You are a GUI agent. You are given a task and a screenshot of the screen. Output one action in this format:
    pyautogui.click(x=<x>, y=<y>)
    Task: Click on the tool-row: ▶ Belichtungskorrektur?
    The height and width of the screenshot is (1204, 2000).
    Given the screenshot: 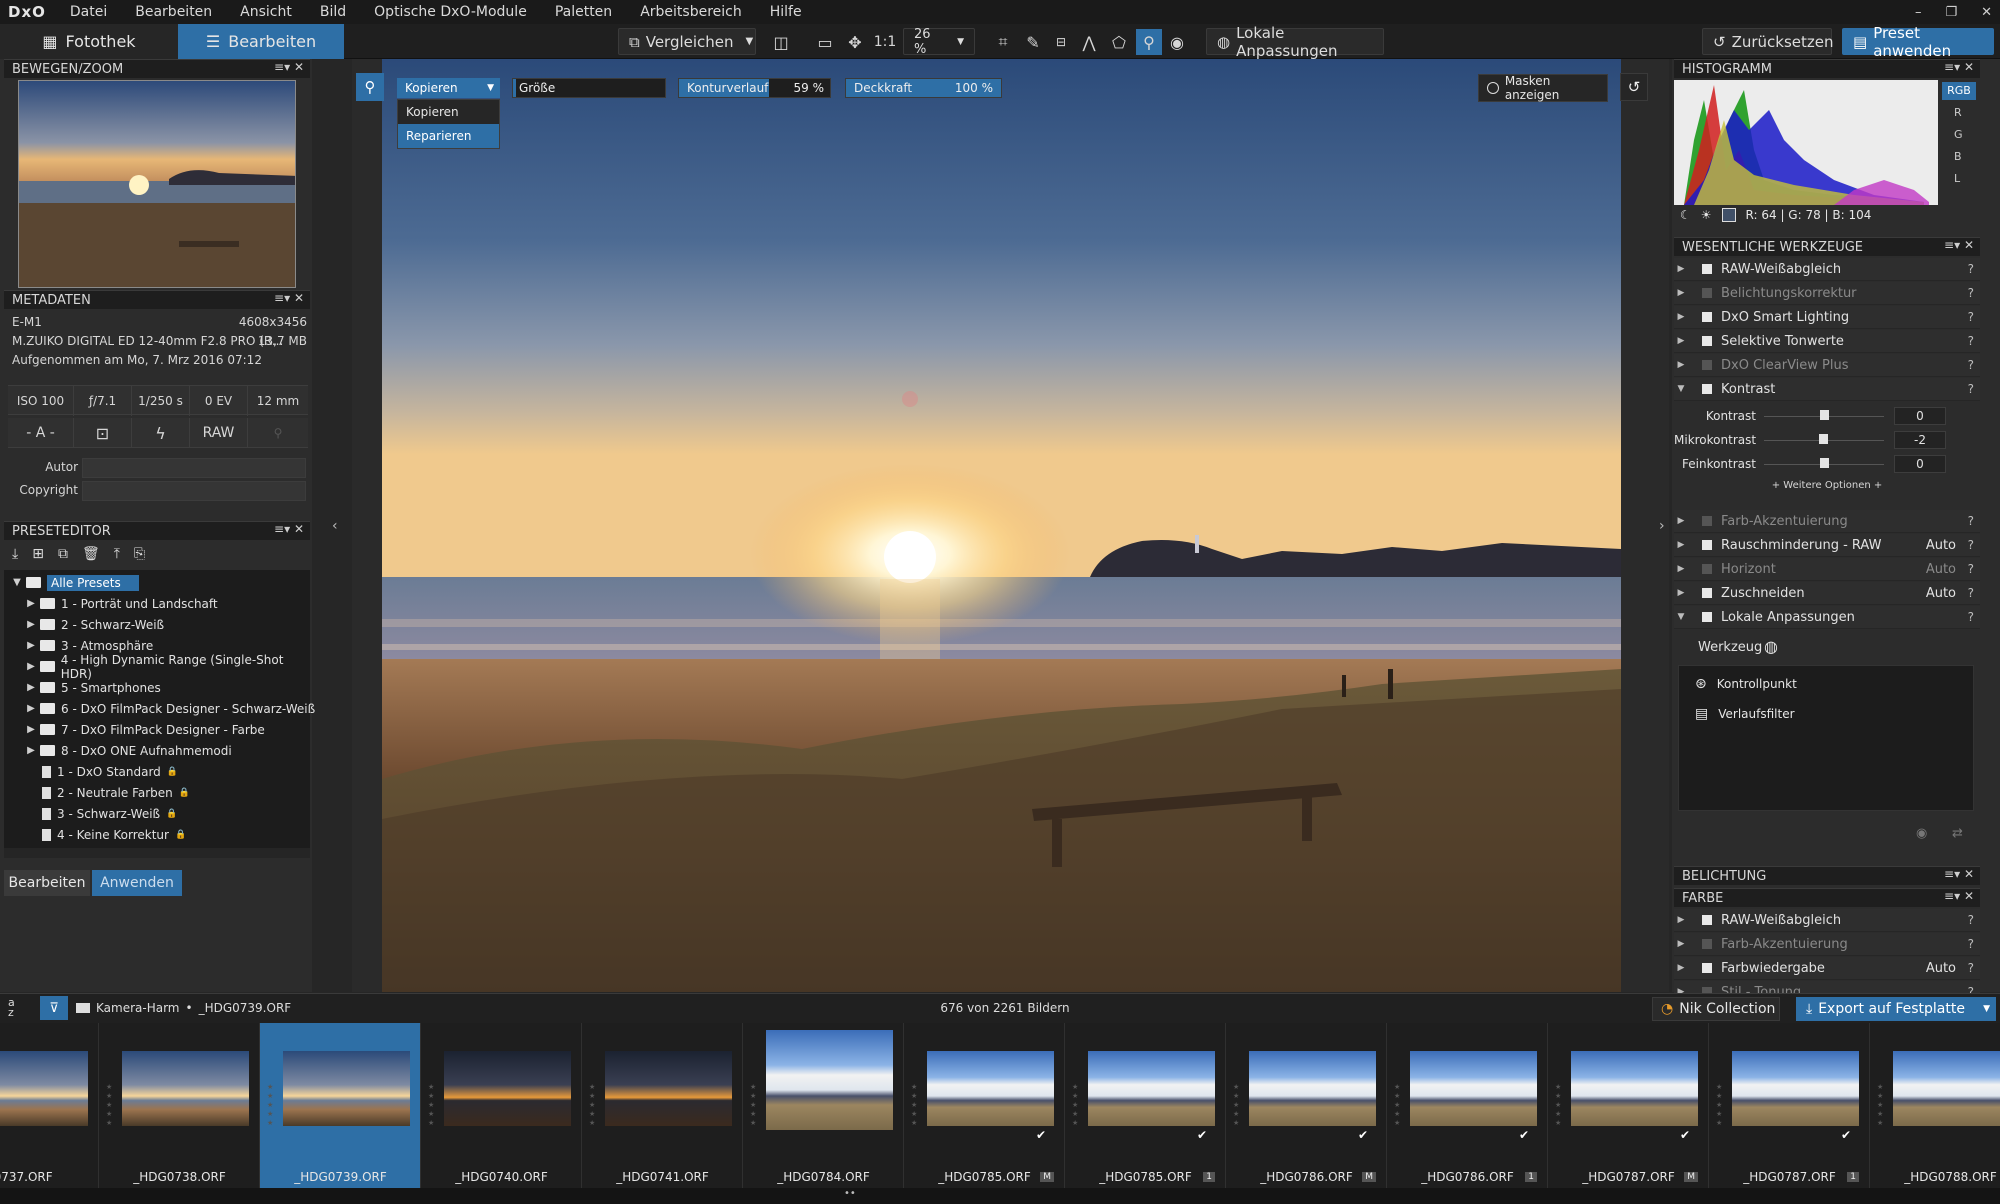 What is the action you would take?
    pyautogui.click(x=1827, y=293)
    